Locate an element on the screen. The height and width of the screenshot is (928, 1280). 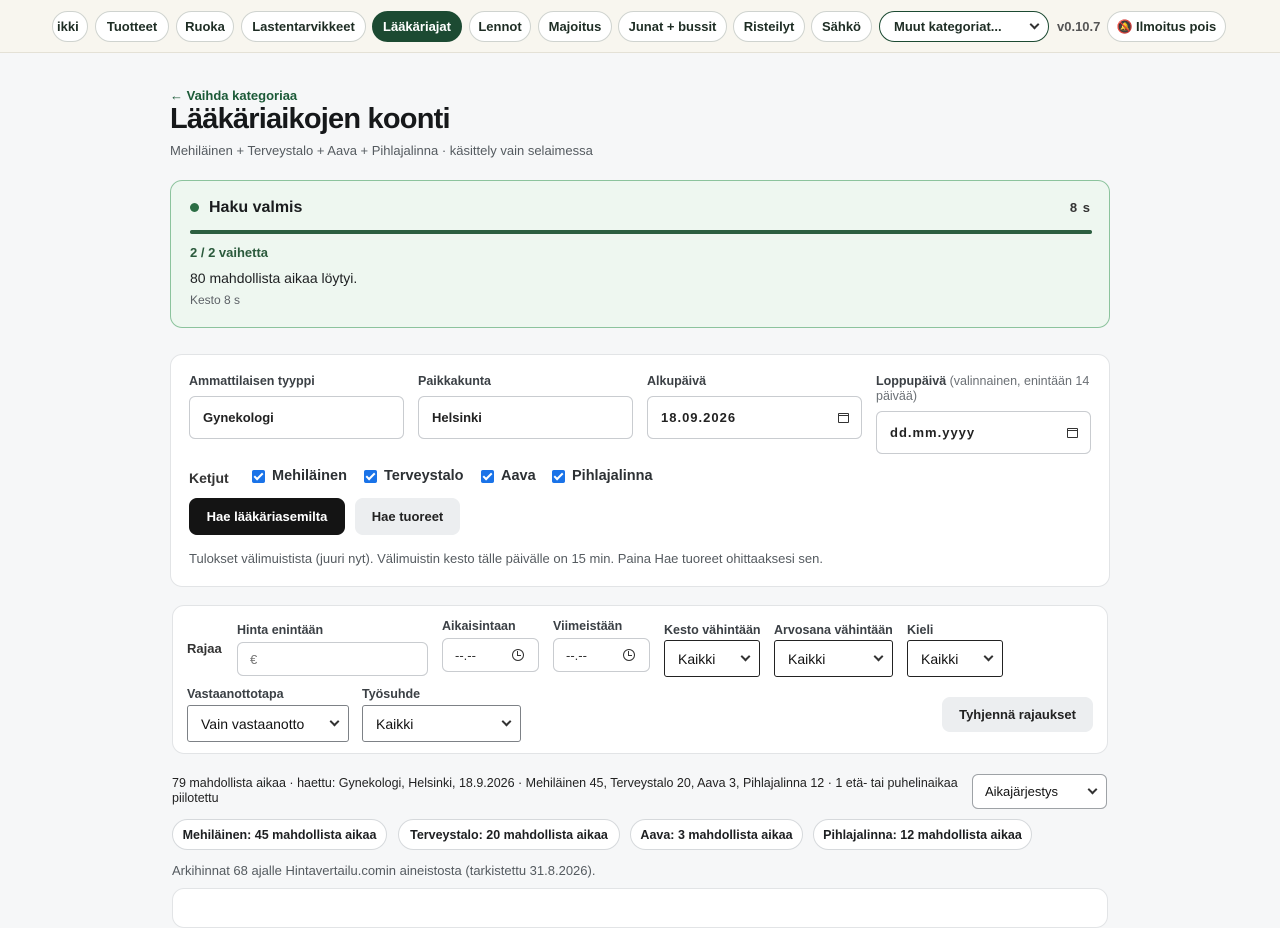
nav-pill-label: Junat + bussit is located at coordinates (672, 26).